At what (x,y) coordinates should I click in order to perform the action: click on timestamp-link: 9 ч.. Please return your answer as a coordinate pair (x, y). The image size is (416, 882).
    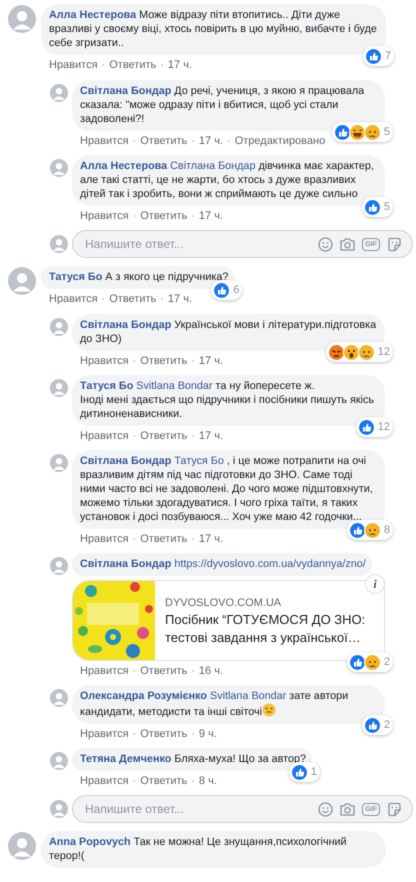
    Looking at the image, I should click on (207, 734).